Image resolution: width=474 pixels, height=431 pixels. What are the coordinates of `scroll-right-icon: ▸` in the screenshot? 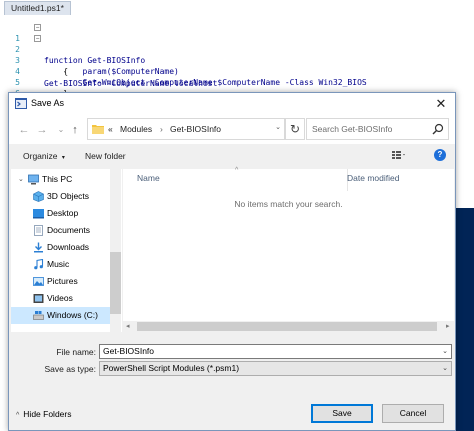 It's located at (448, 326).